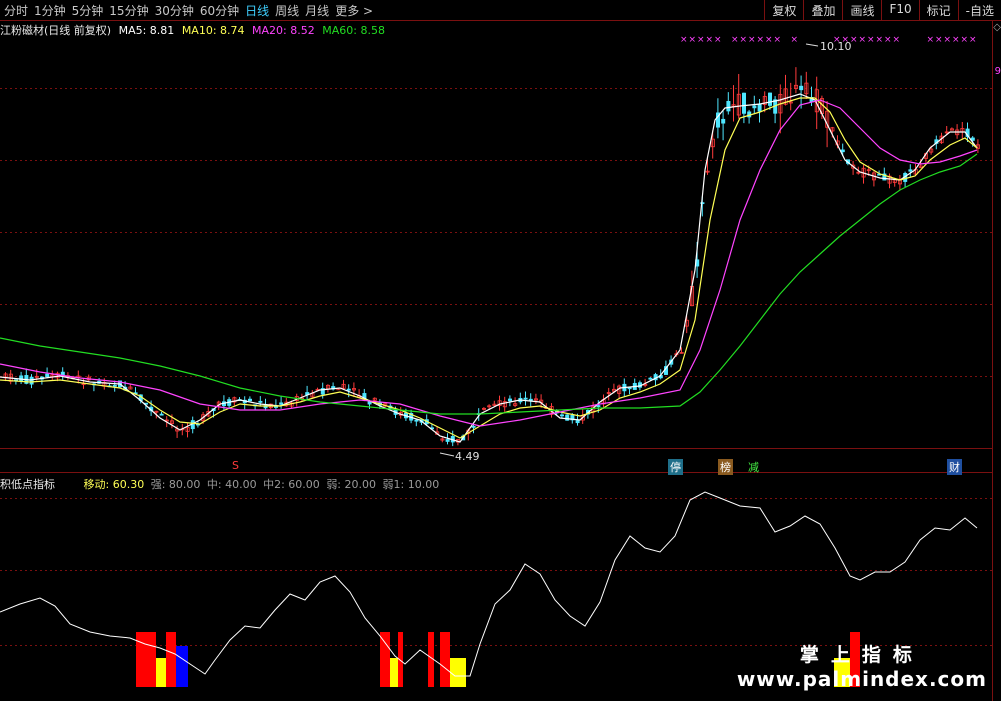  I want to click on finance-marker: 财, so click(954, 467).